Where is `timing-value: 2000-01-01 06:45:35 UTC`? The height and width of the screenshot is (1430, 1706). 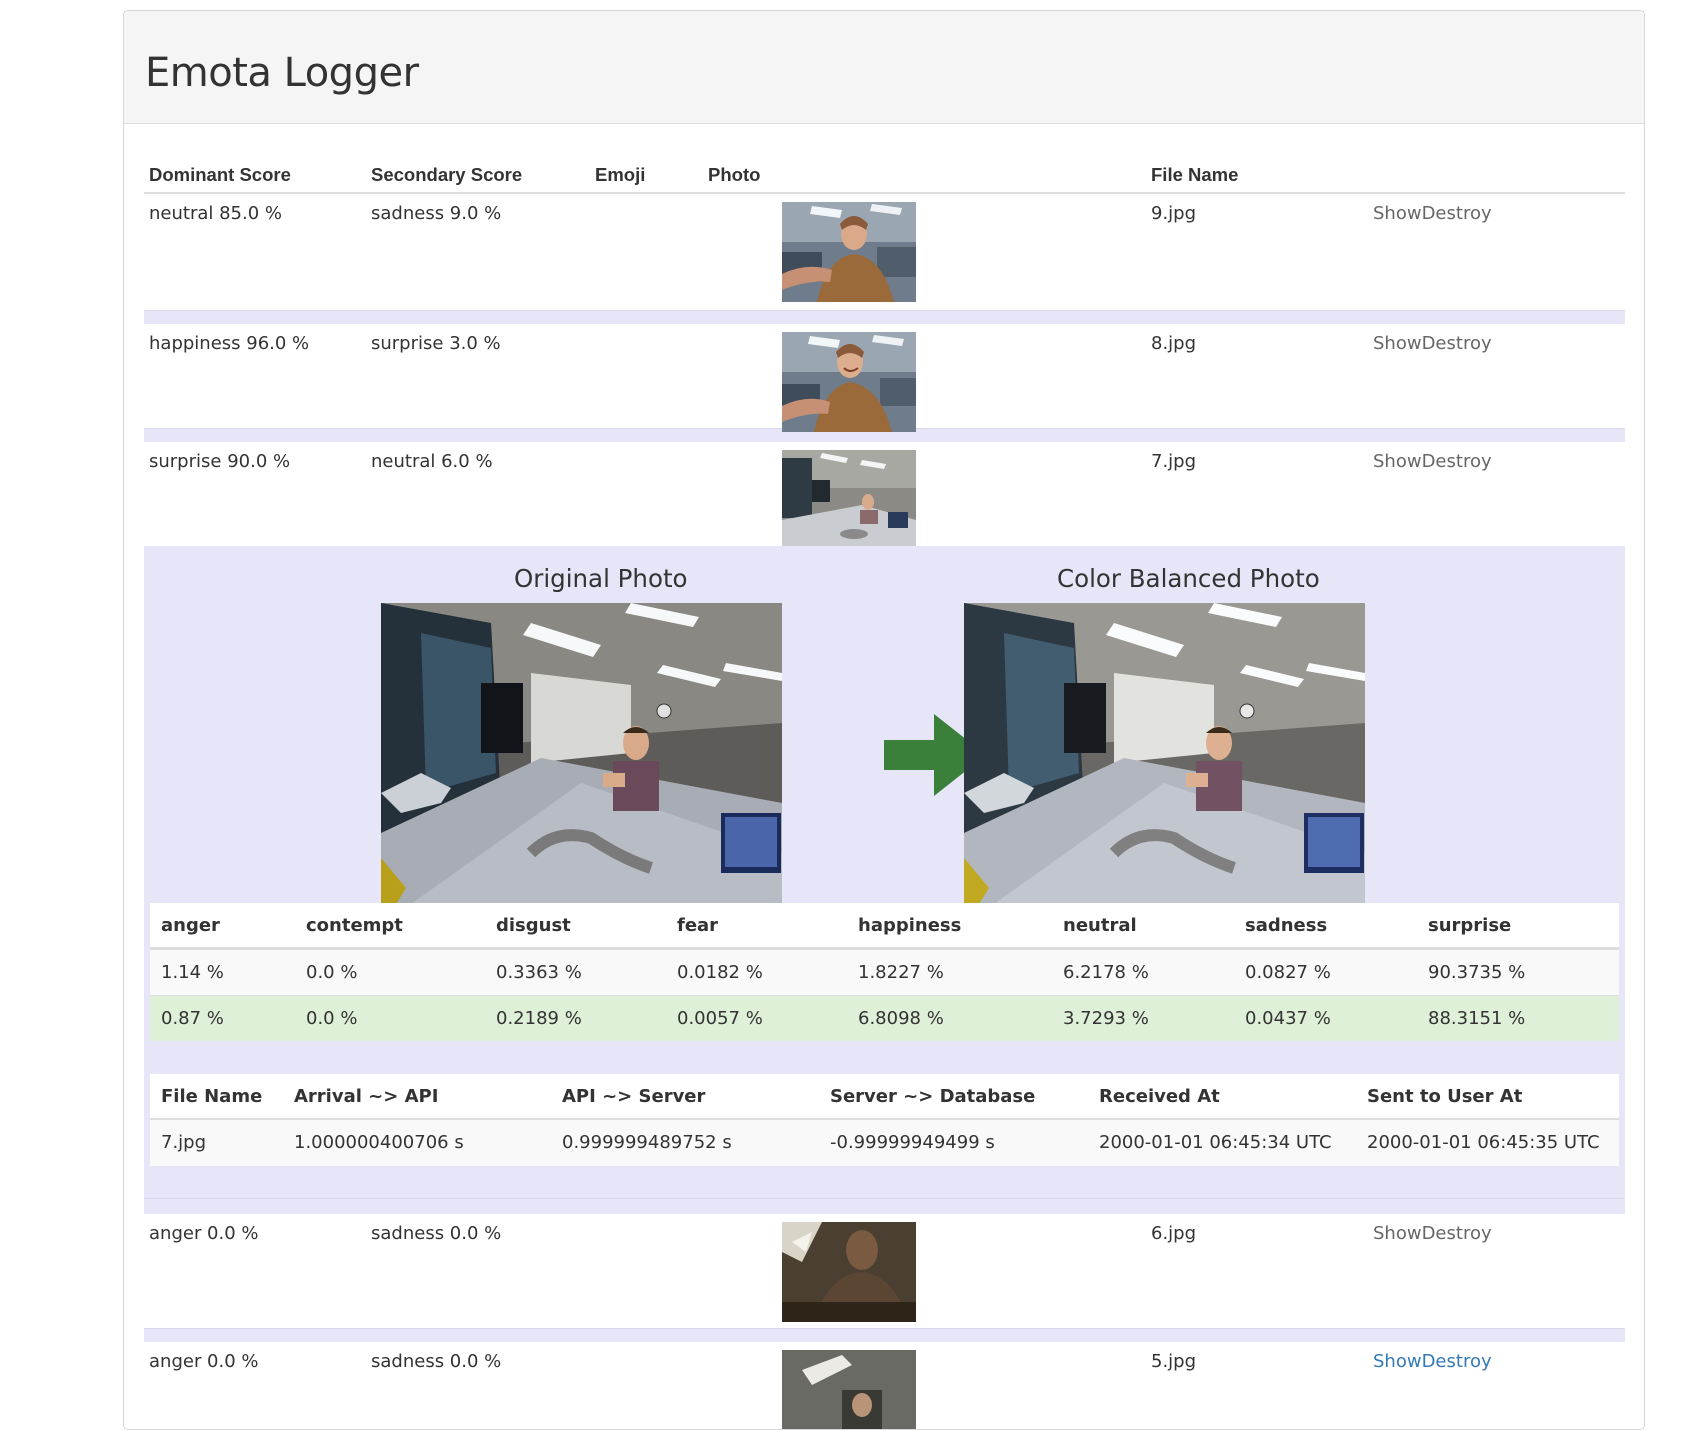 timing-value: 2000-01-01 06:45:35 UTC is located at coordinates (1483, 1142).